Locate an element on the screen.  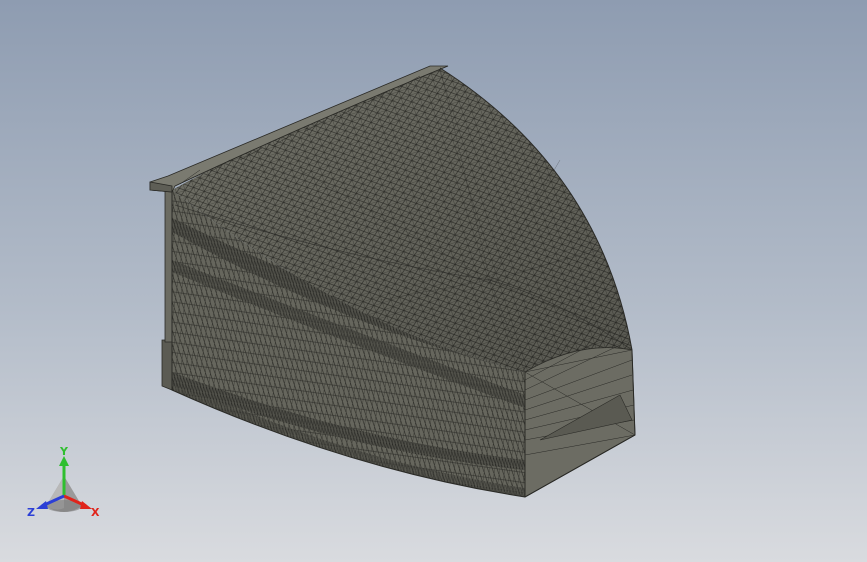
y-axis-label: Y is located at coordinates (64, 452).